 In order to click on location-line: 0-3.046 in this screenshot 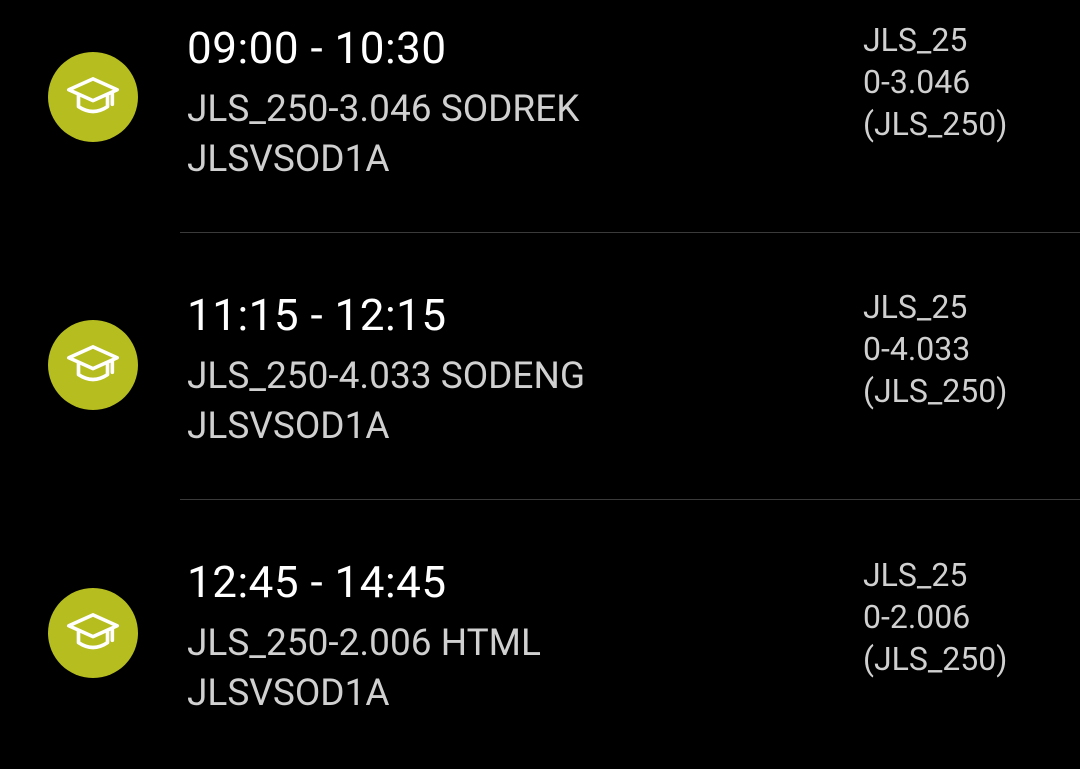, I will do `click(917, 82)`.